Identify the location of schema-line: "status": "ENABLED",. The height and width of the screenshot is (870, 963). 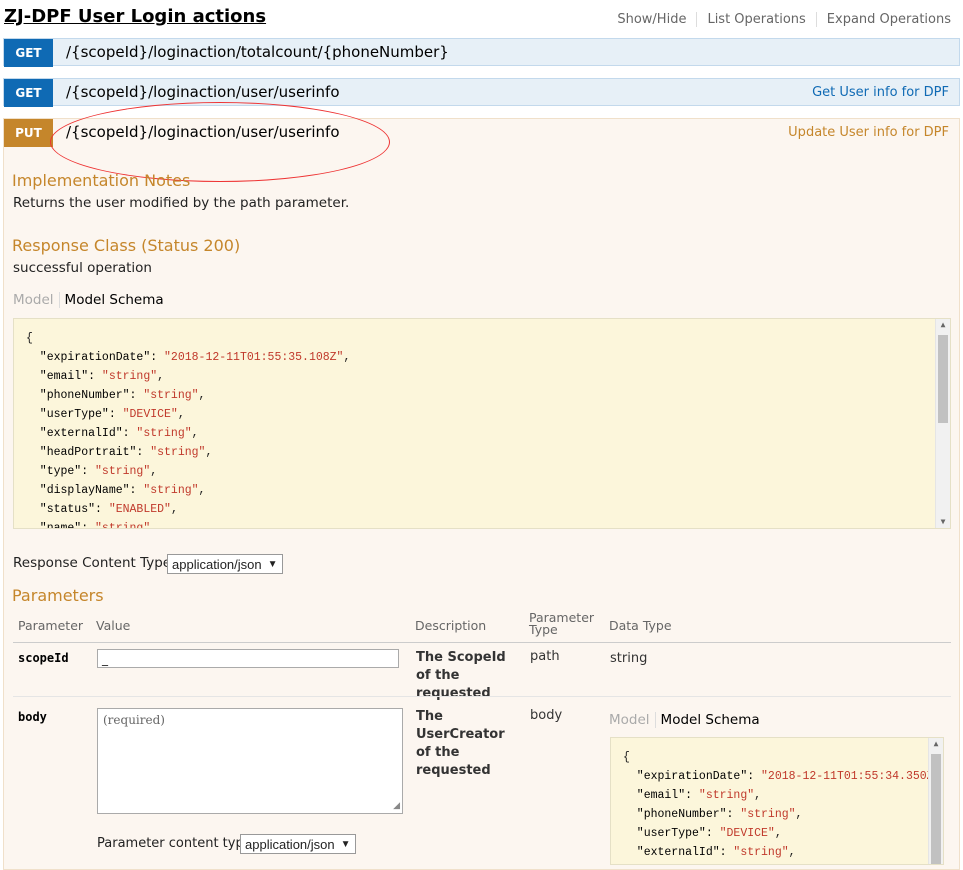
(102, 509).